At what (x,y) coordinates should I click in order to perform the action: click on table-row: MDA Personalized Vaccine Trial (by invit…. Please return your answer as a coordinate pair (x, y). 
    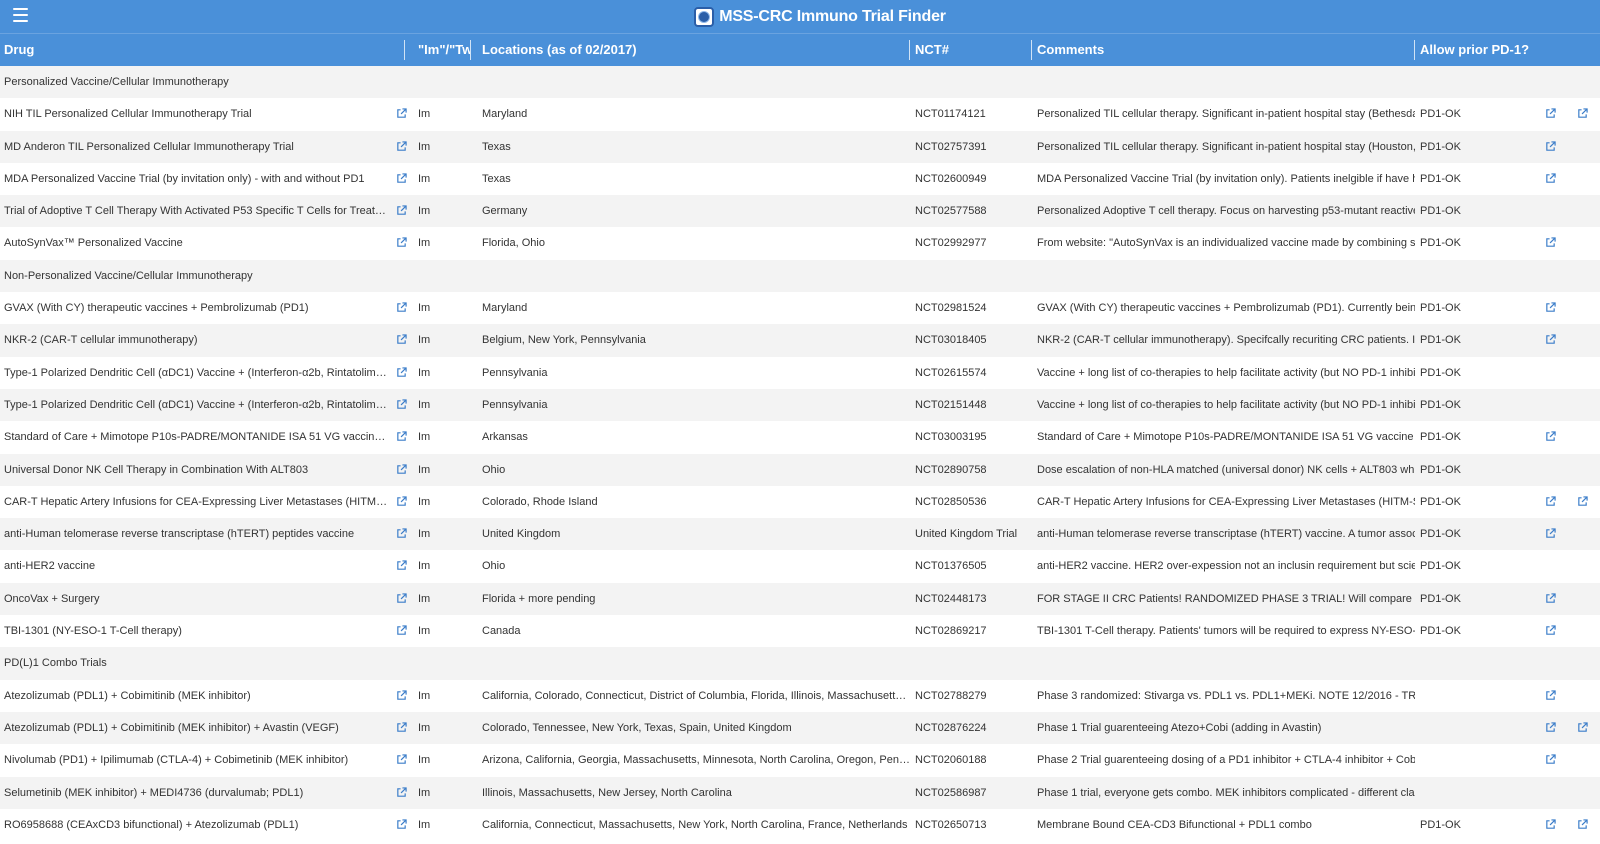
    Looking at the image, I should click on (800, 179).